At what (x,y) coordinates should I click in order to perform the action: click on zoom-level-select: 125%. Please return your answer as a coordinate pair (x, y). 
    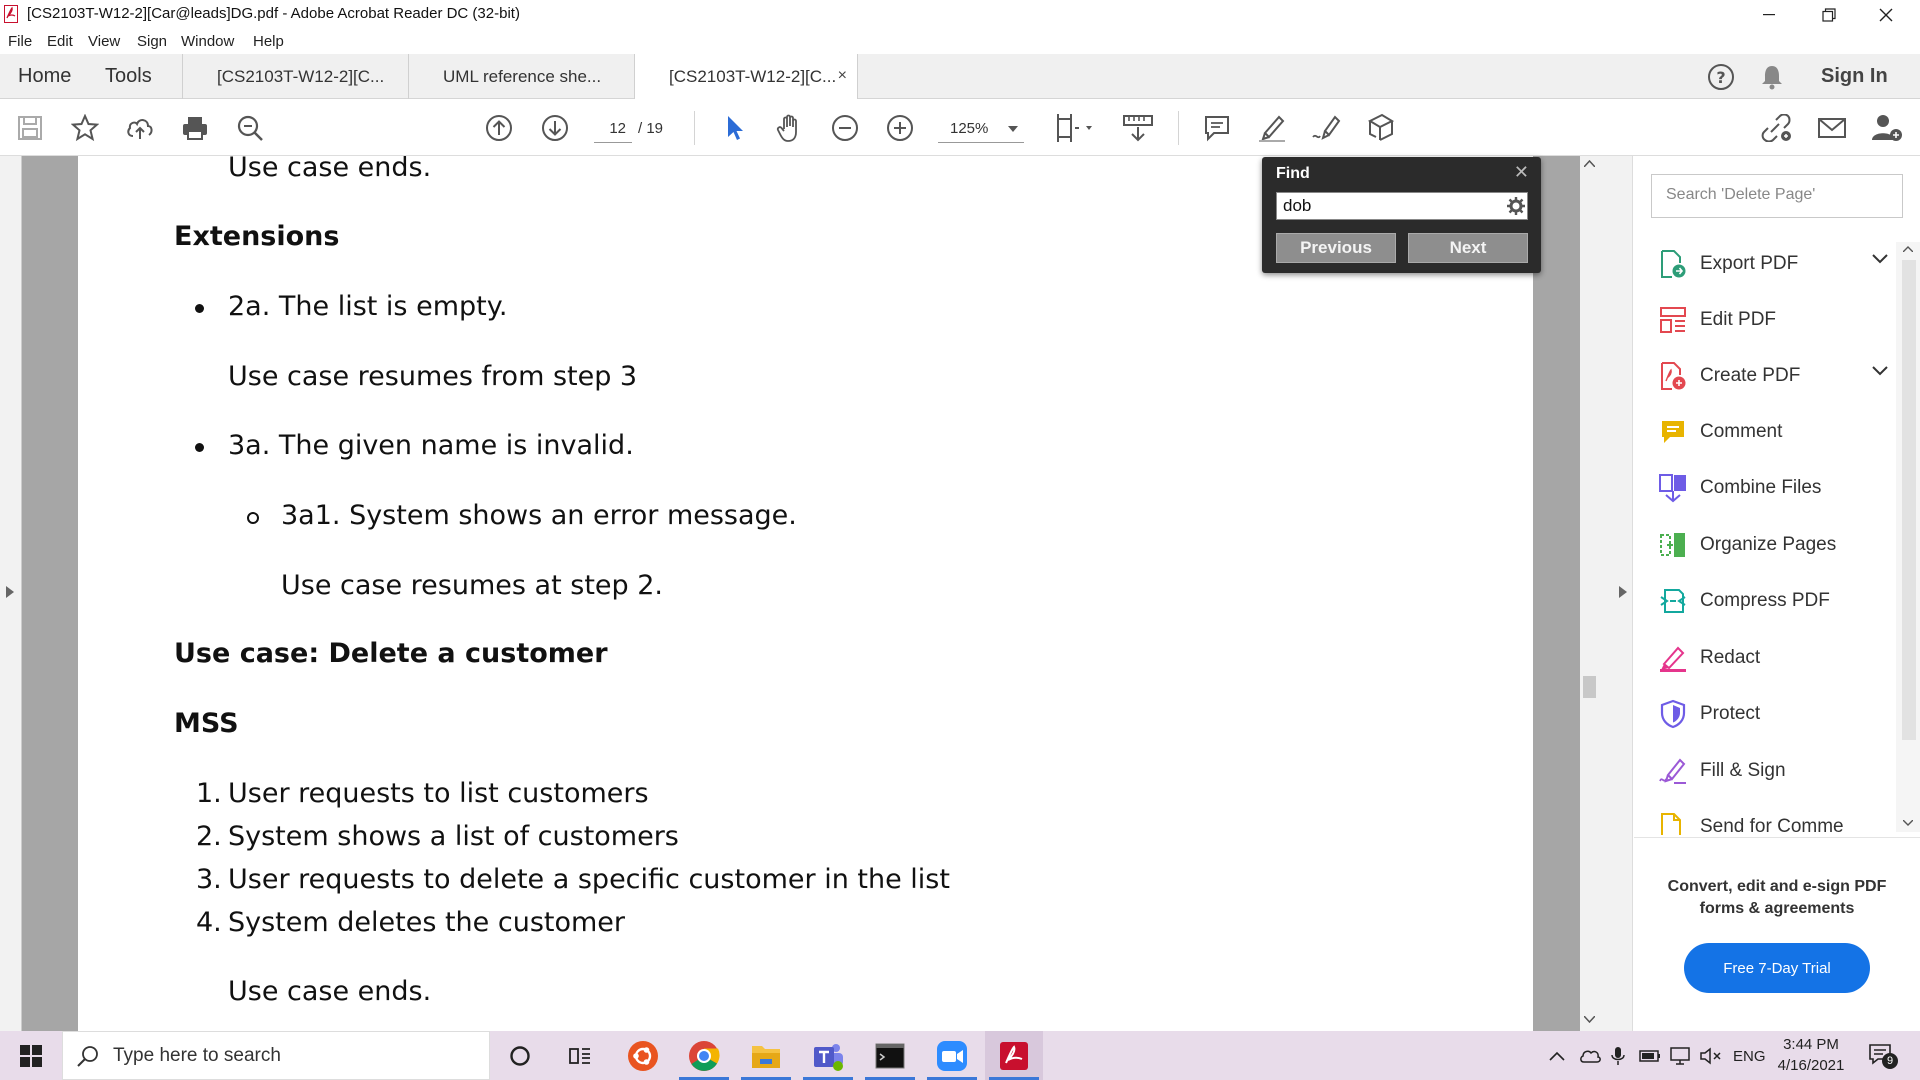
    Looking at the image, I should click on (981, 129).